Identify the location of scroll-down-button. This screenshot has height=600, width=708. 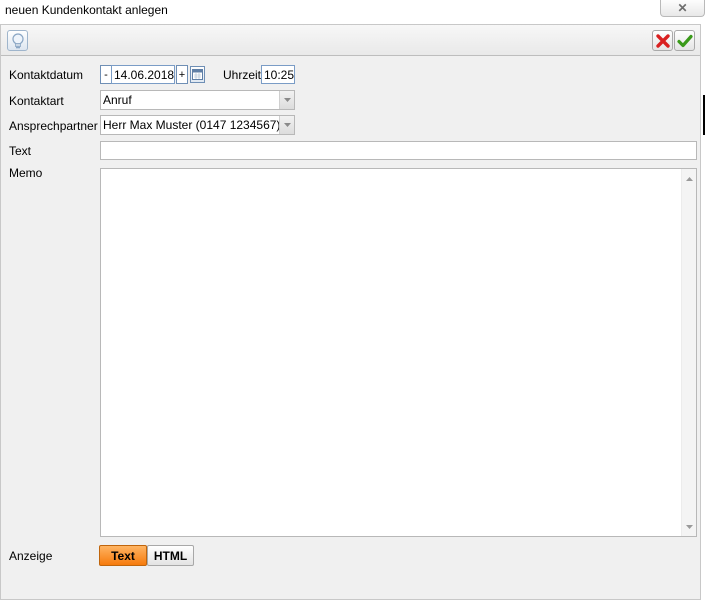
(689, 526).